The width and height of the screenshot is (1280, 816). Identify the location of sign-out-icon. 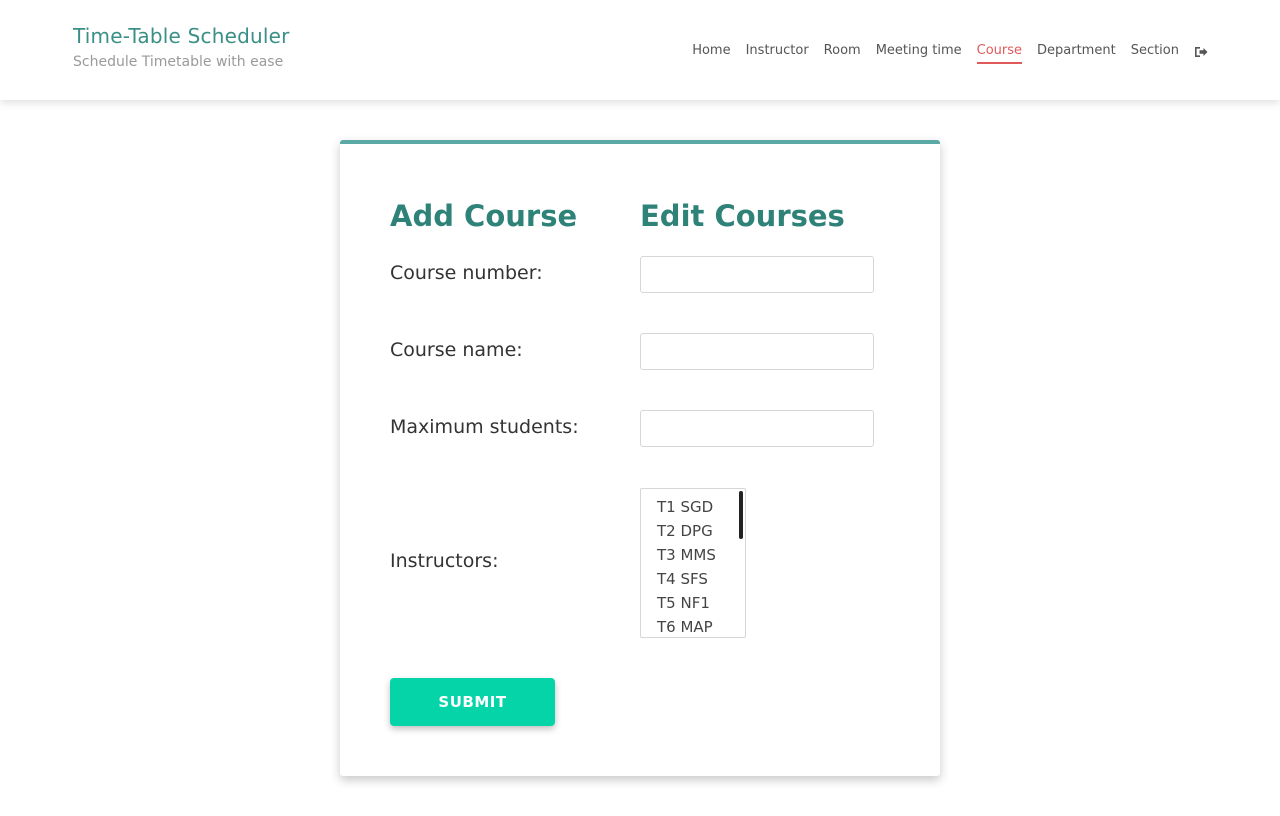
(1201, 51).